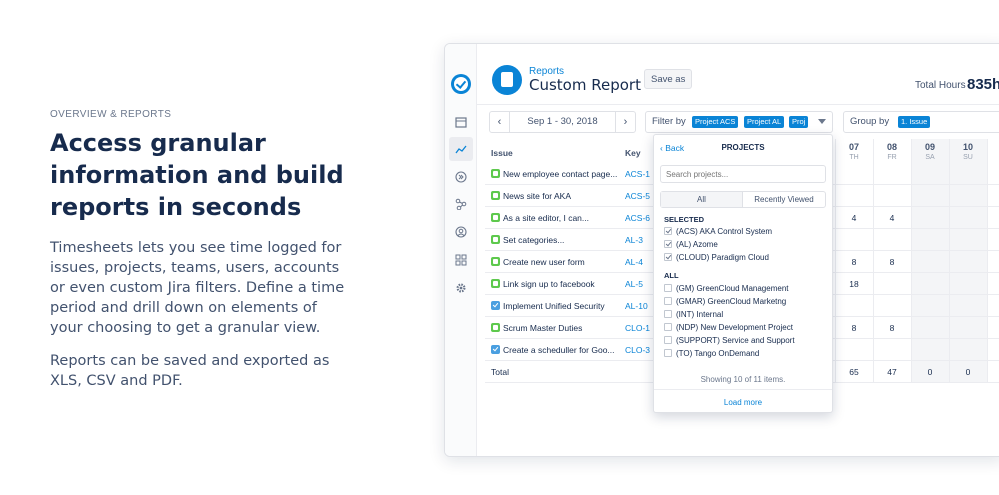 The width and height of the screenshot is (999, 495). What do you see at coordinates (930, 157) in the screenshot?
I see `day-name: SA` at bounding box center [930, 157].